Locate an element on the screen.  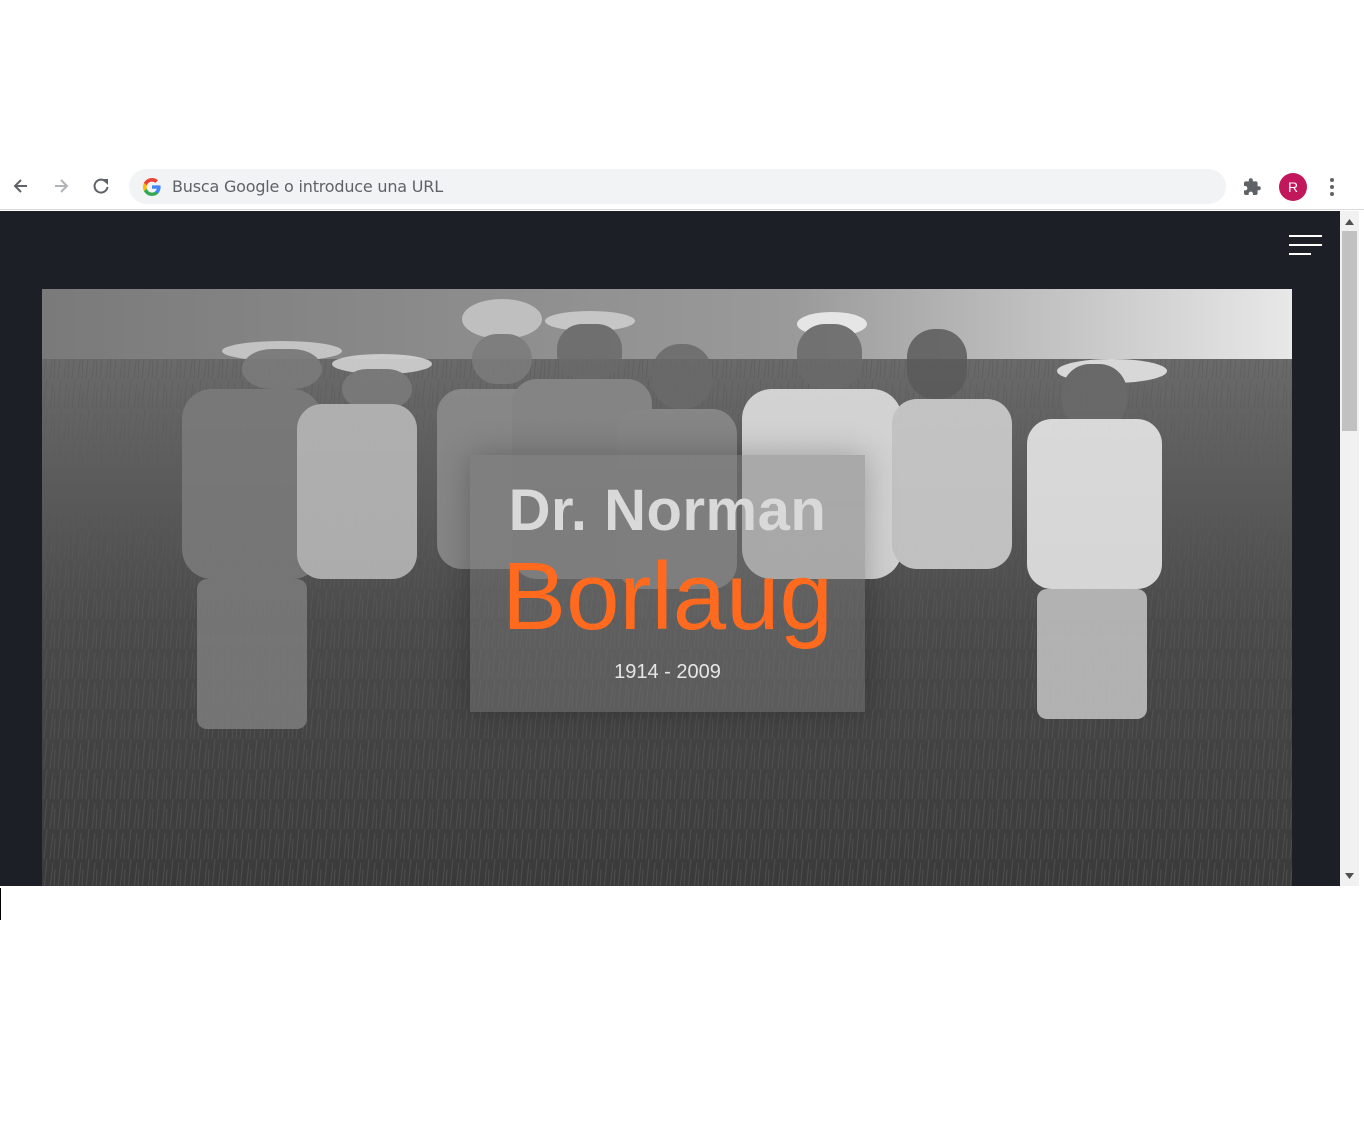
browser-toolbar: Busca Google o introduce una URL R is located at coordinates (682, 186).